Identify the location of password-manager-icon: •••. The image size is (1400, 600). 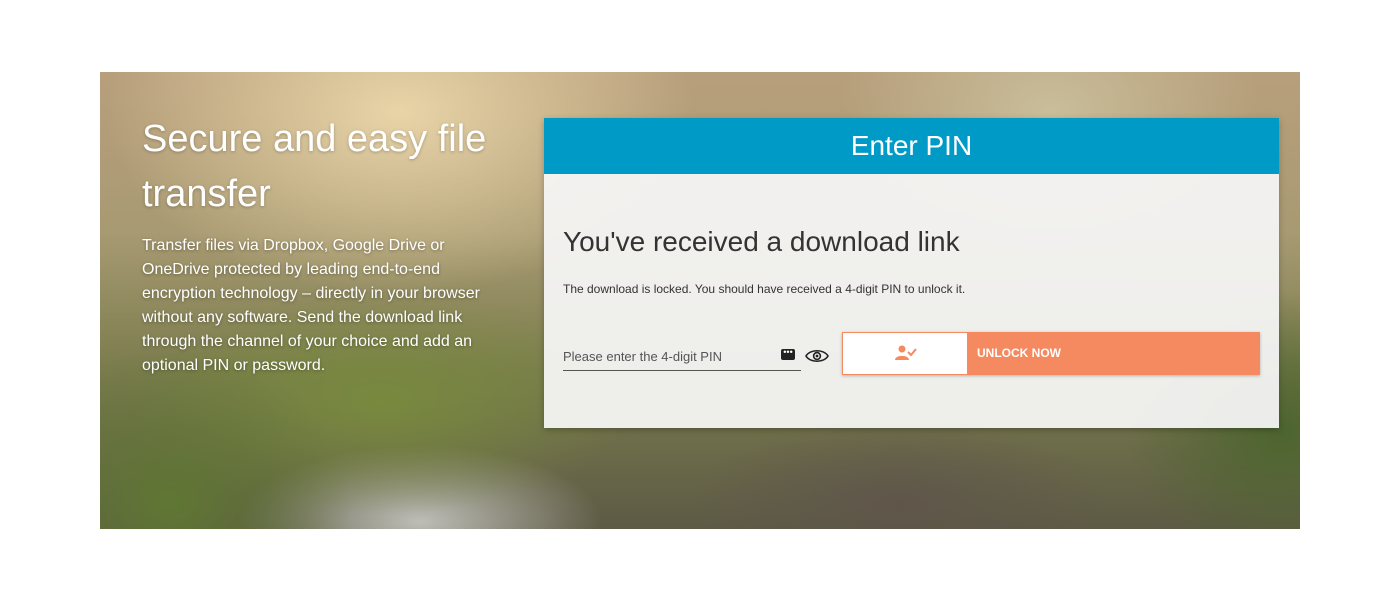
(788, 354).